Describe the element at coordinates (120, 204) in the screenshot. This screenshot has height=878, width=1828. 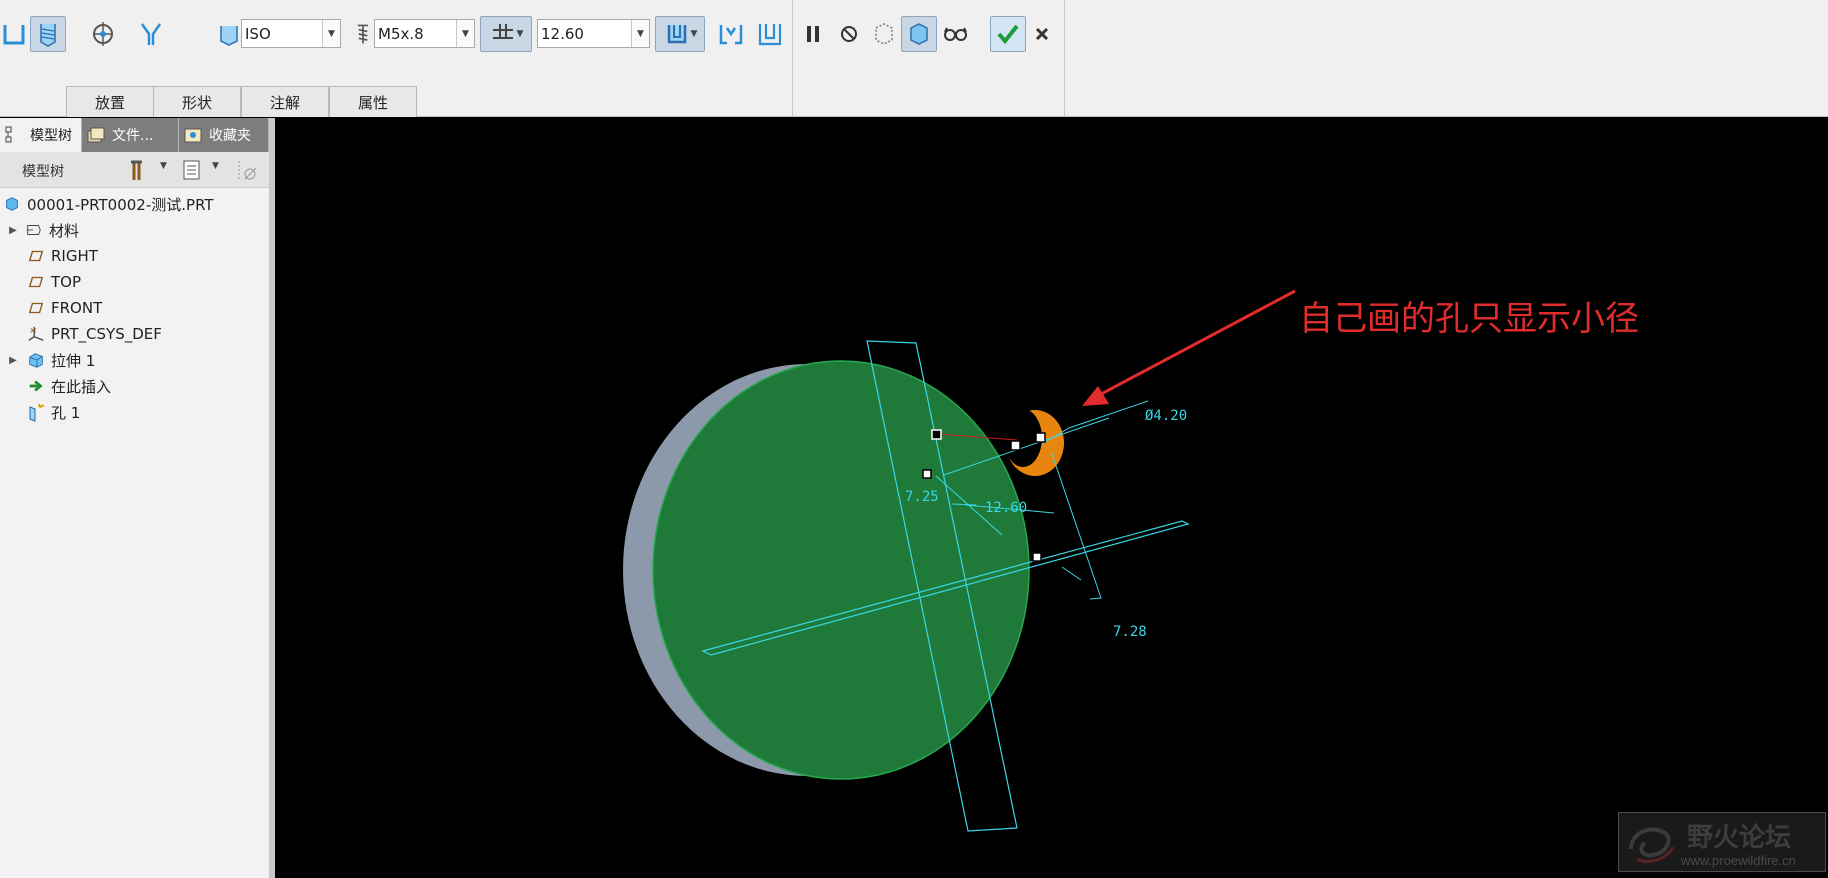
I see `tree-item-label: 00001-PRT0002-测试.PRT` at that location.